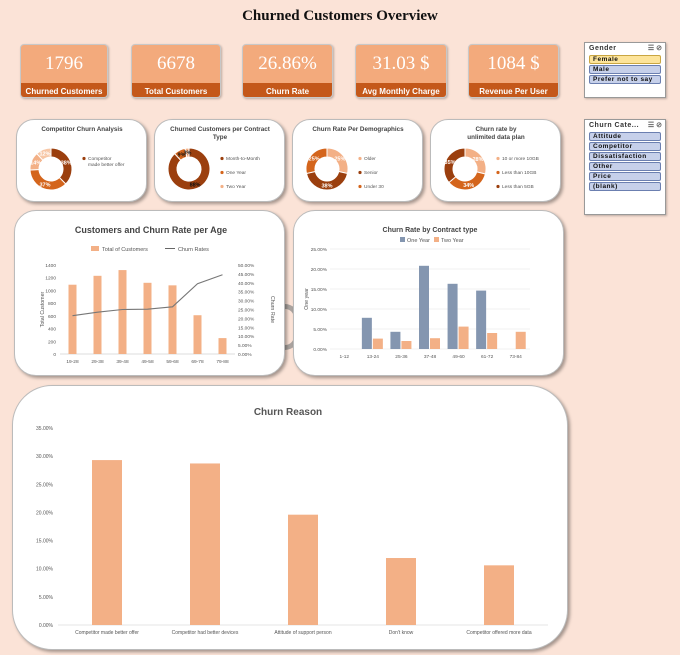 The image size is (680, 655). I want to click on chart-title: Type, so click(220, 137).